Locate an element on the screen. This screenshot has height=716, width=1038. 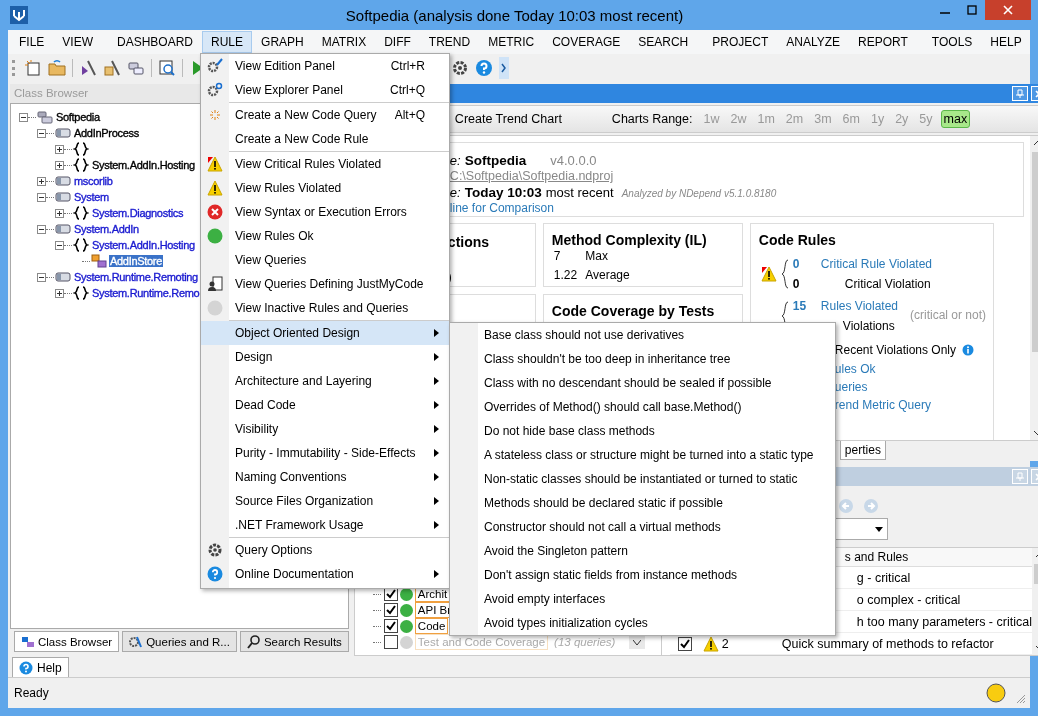
menu-item: Base class should not use derivatives is located at coordinates (642, 335).